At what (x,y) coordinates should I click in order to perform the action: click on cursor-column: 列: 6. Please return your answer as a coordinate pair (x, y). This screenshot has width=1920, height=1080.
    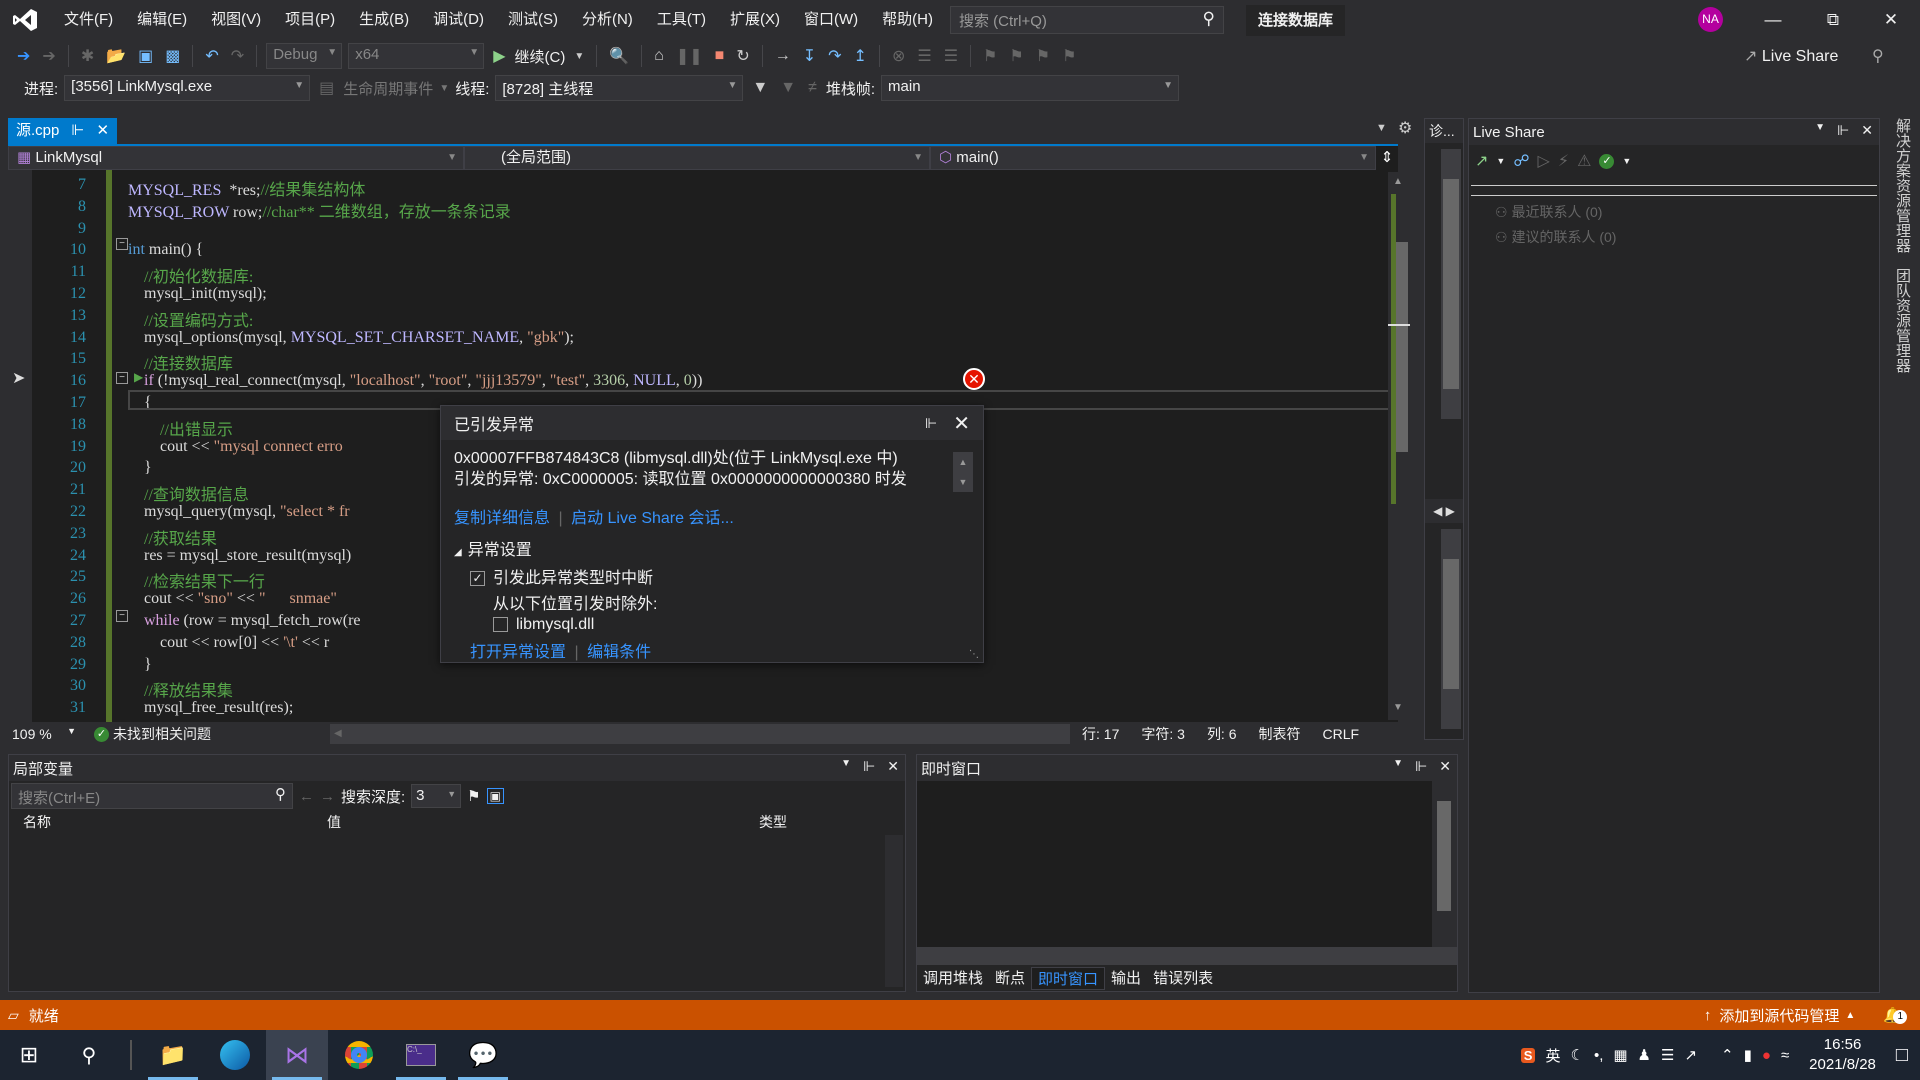
    Looking at the image, I should click on (1222, 734).